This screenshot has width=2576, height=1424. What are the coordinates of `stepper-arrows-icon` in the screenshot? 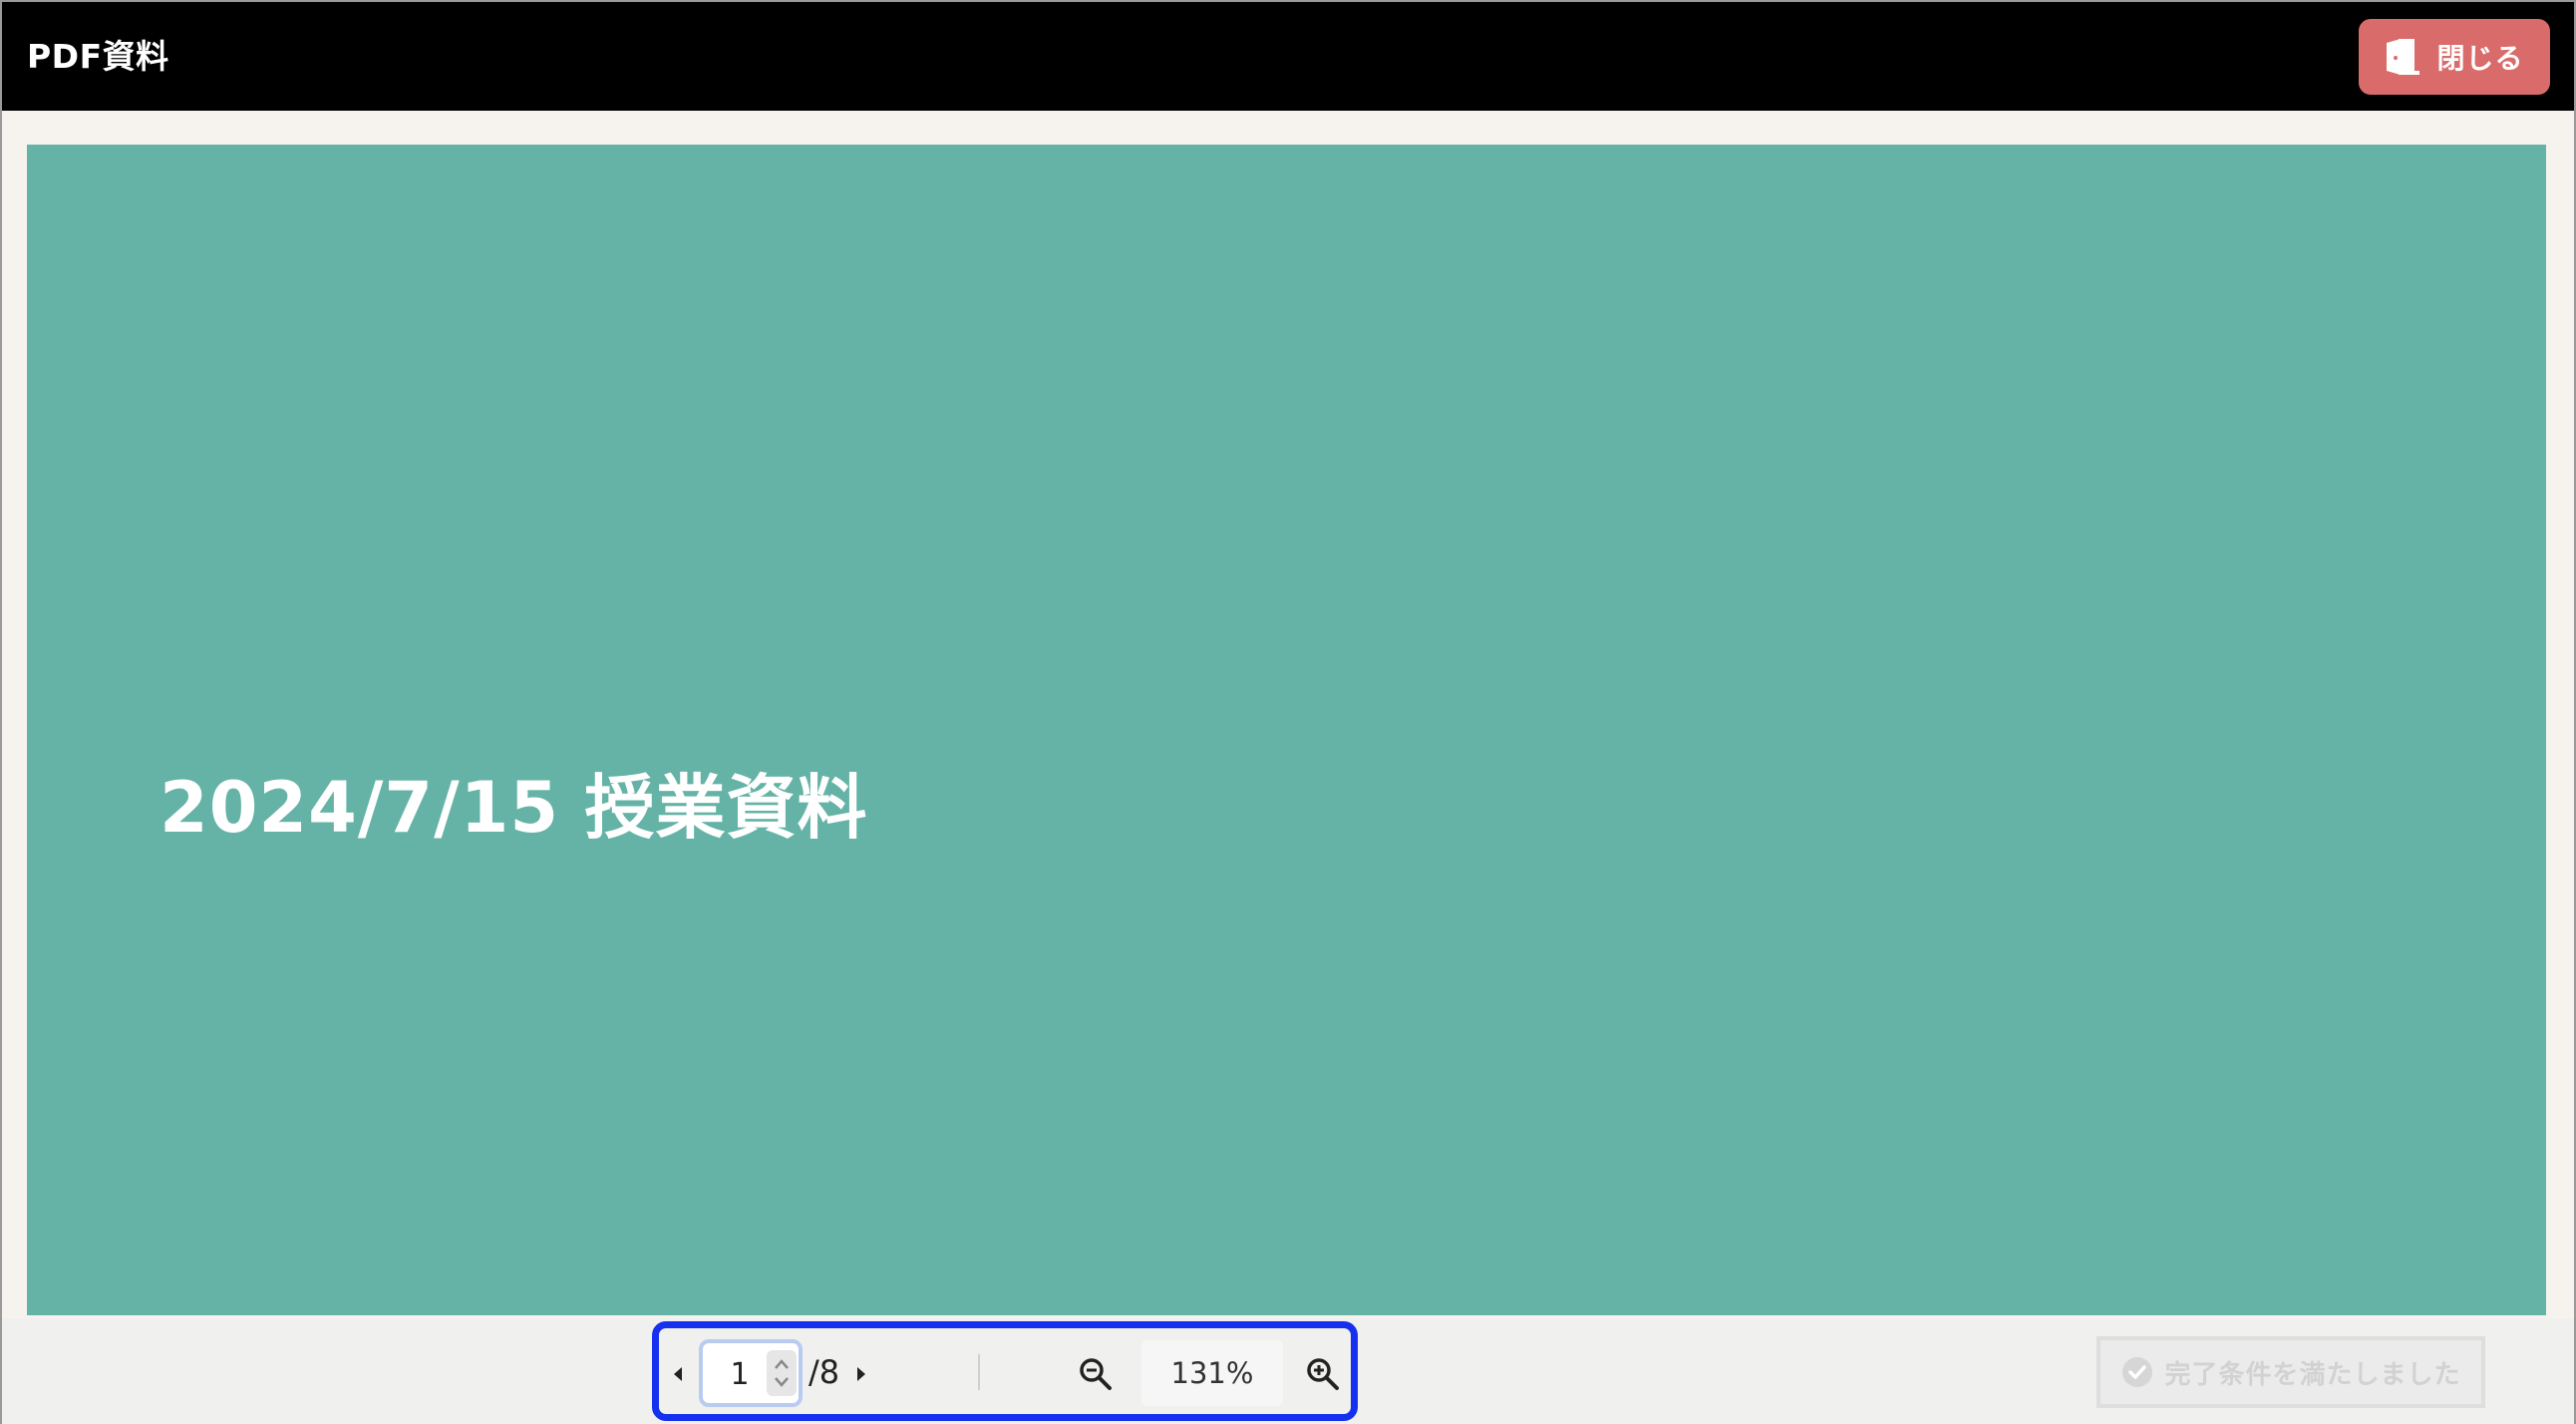 It's located at (782, 1373).